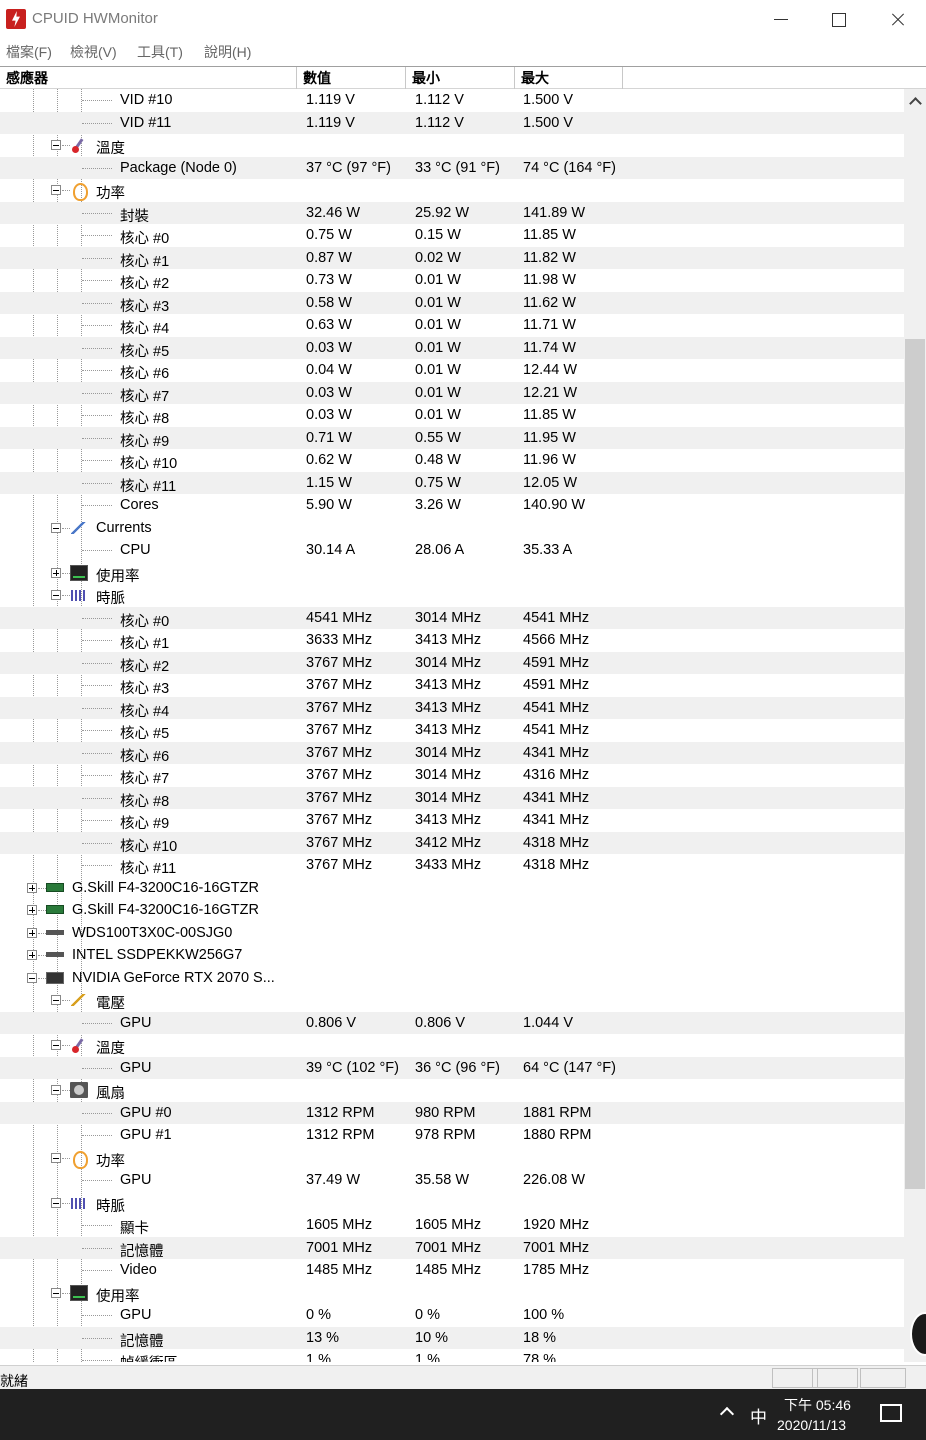 The image size is (926, 1440). What do you see at coordinates (448, 640) in the screenshot?
I see `sensor-min: 3413 MHz` at bounding box center [448, 640].